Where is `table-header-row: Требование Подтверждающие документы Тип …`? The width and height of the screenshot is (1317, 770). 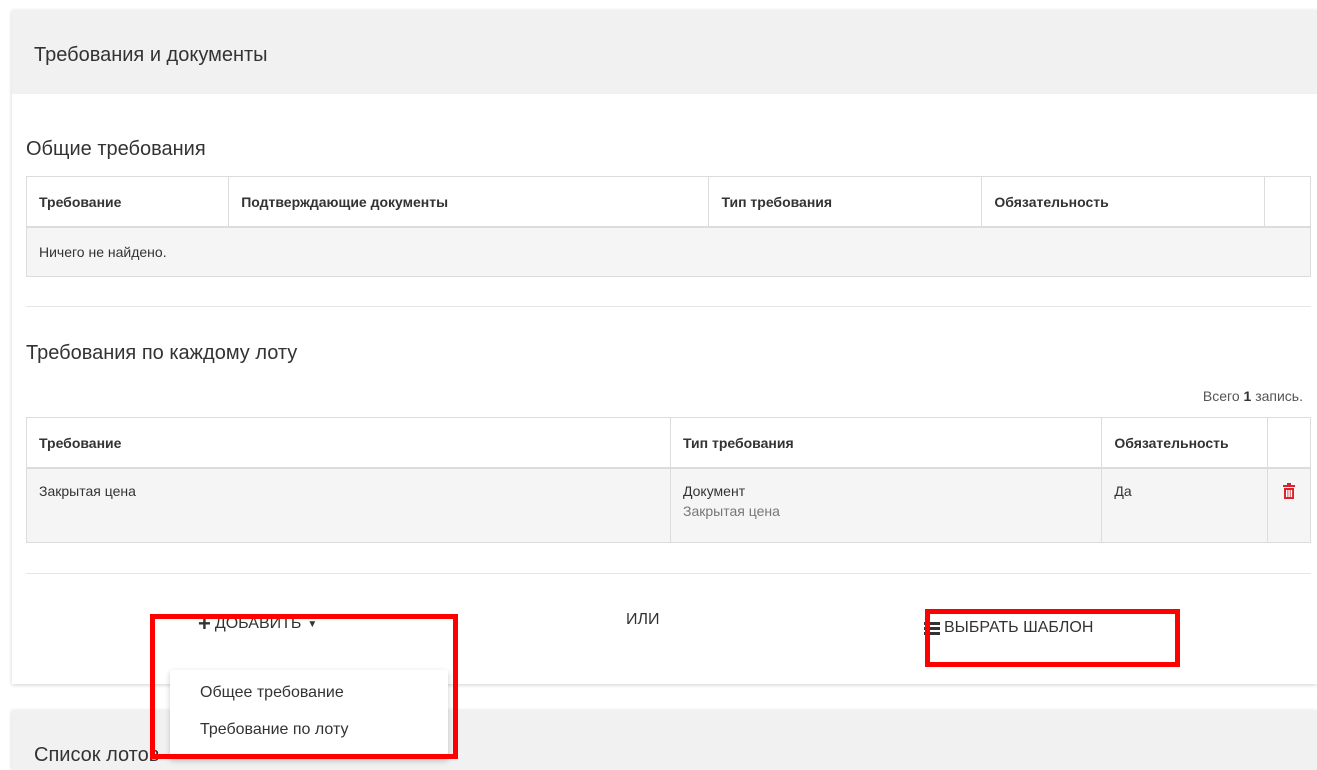 table-header-row: Требование Подтверждающие документы Тип … is located at coordinates (668, 202).